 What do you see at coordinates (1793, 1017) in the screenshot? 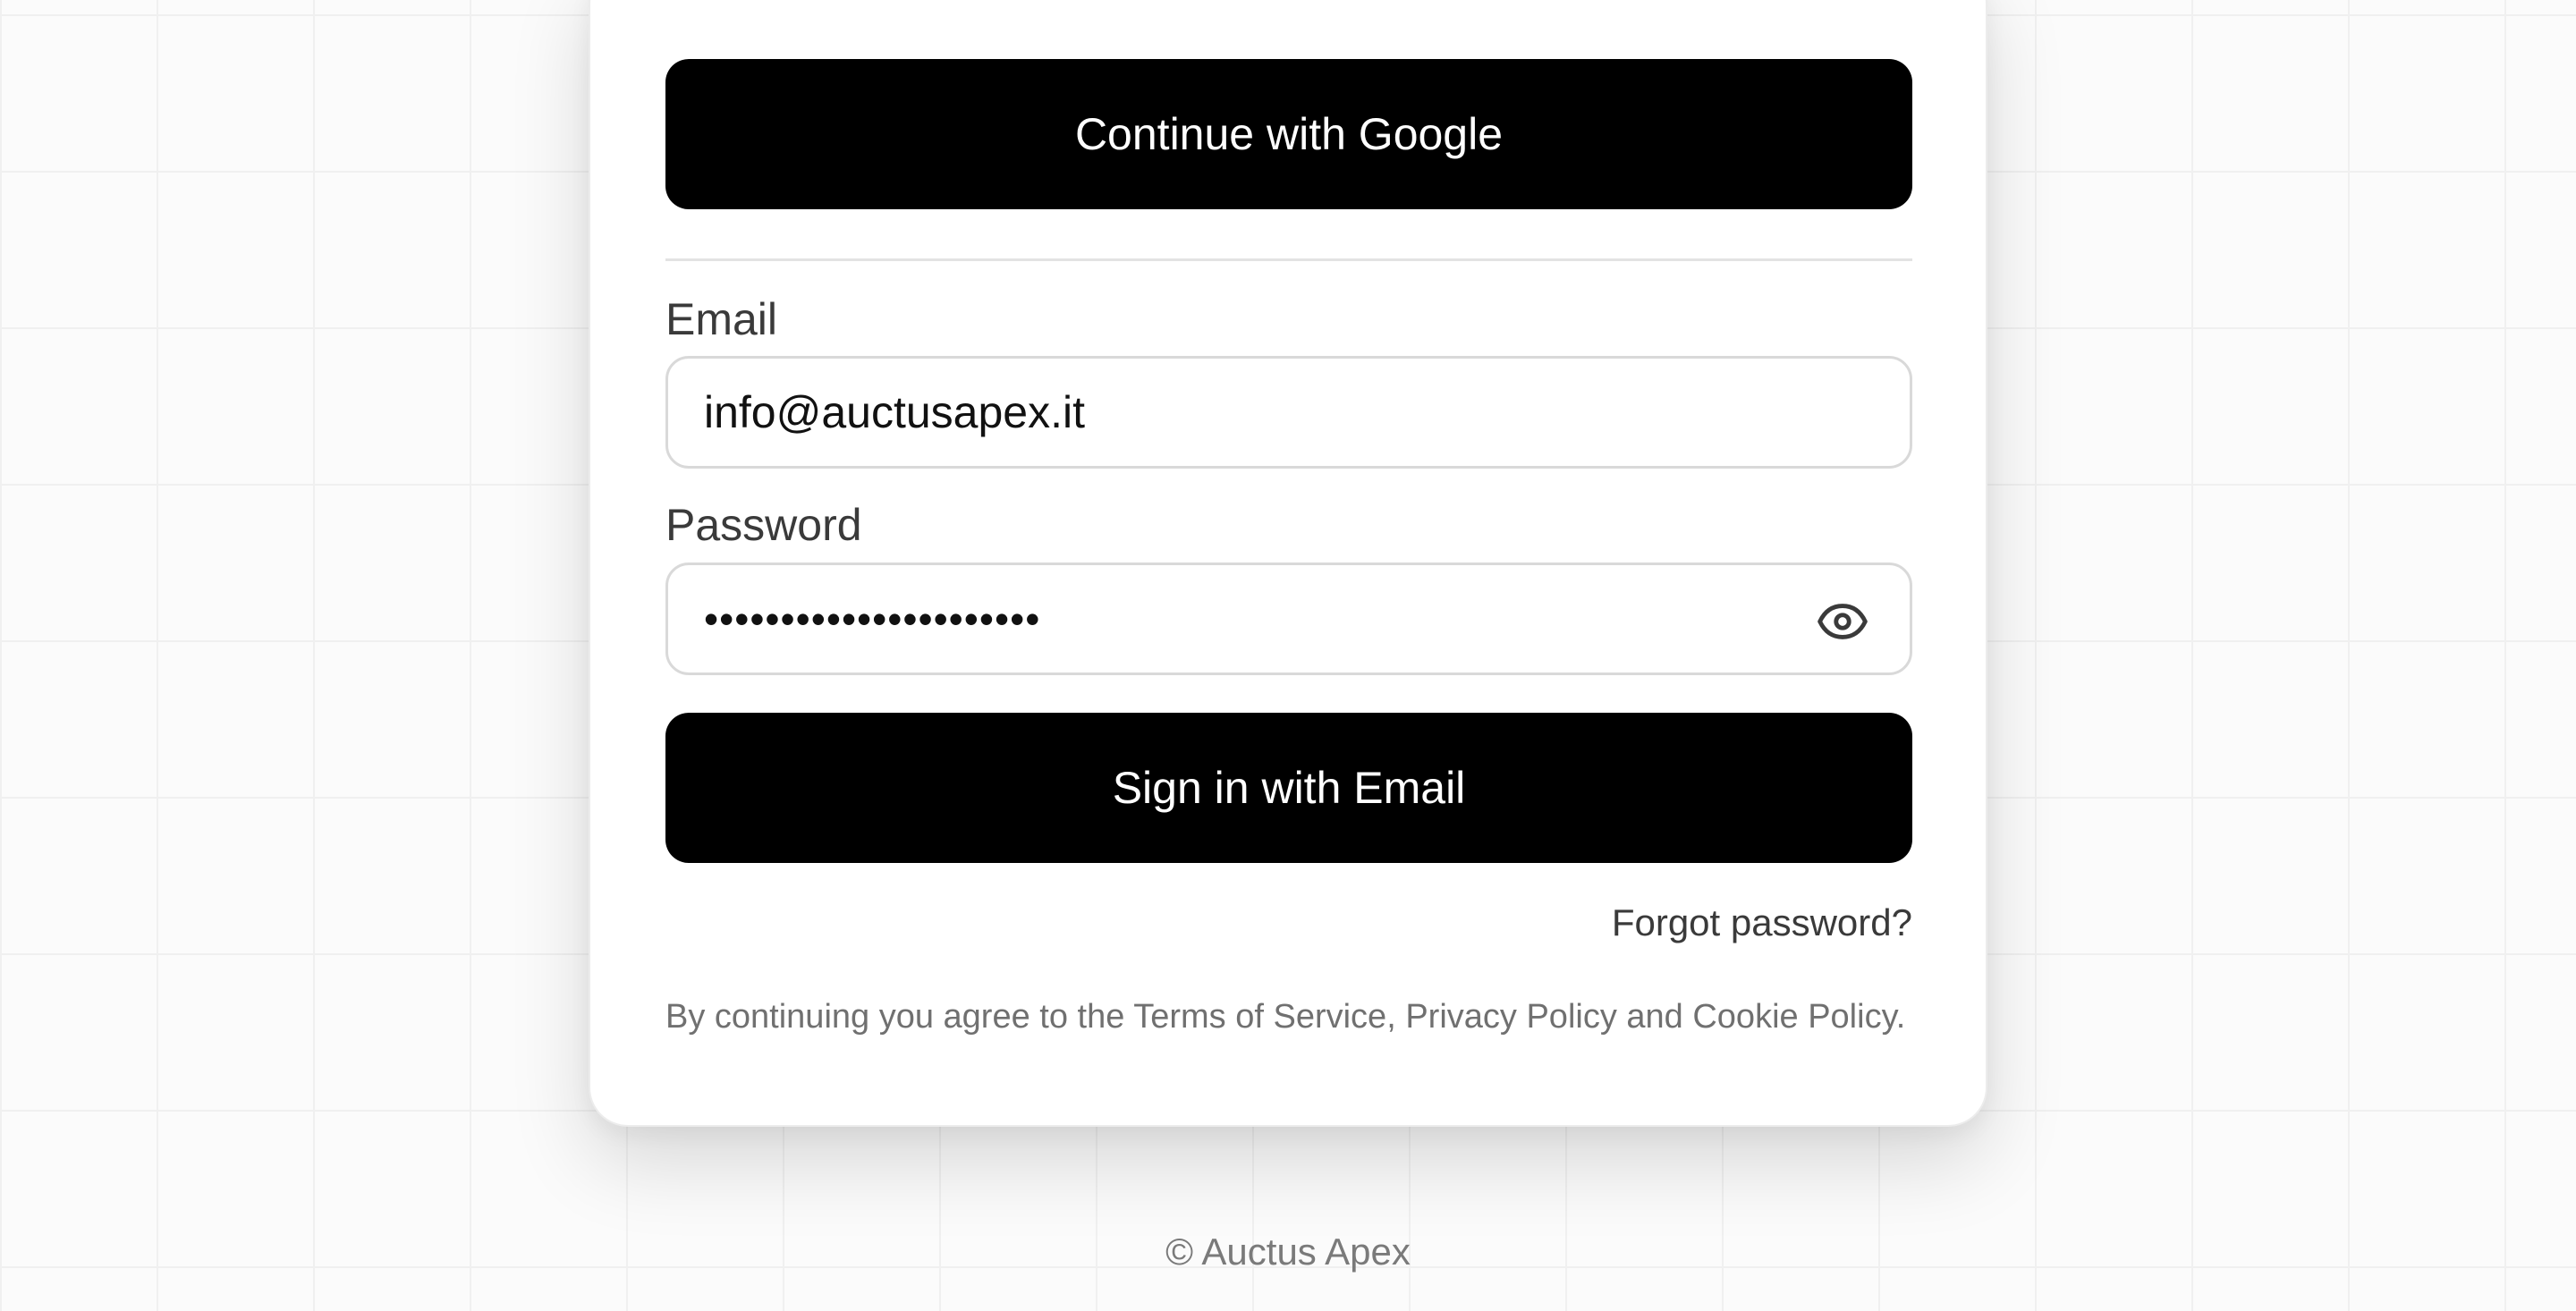
I see `cookie-policy-link: Cookie Policy` at bounding box center [1793, 1017].